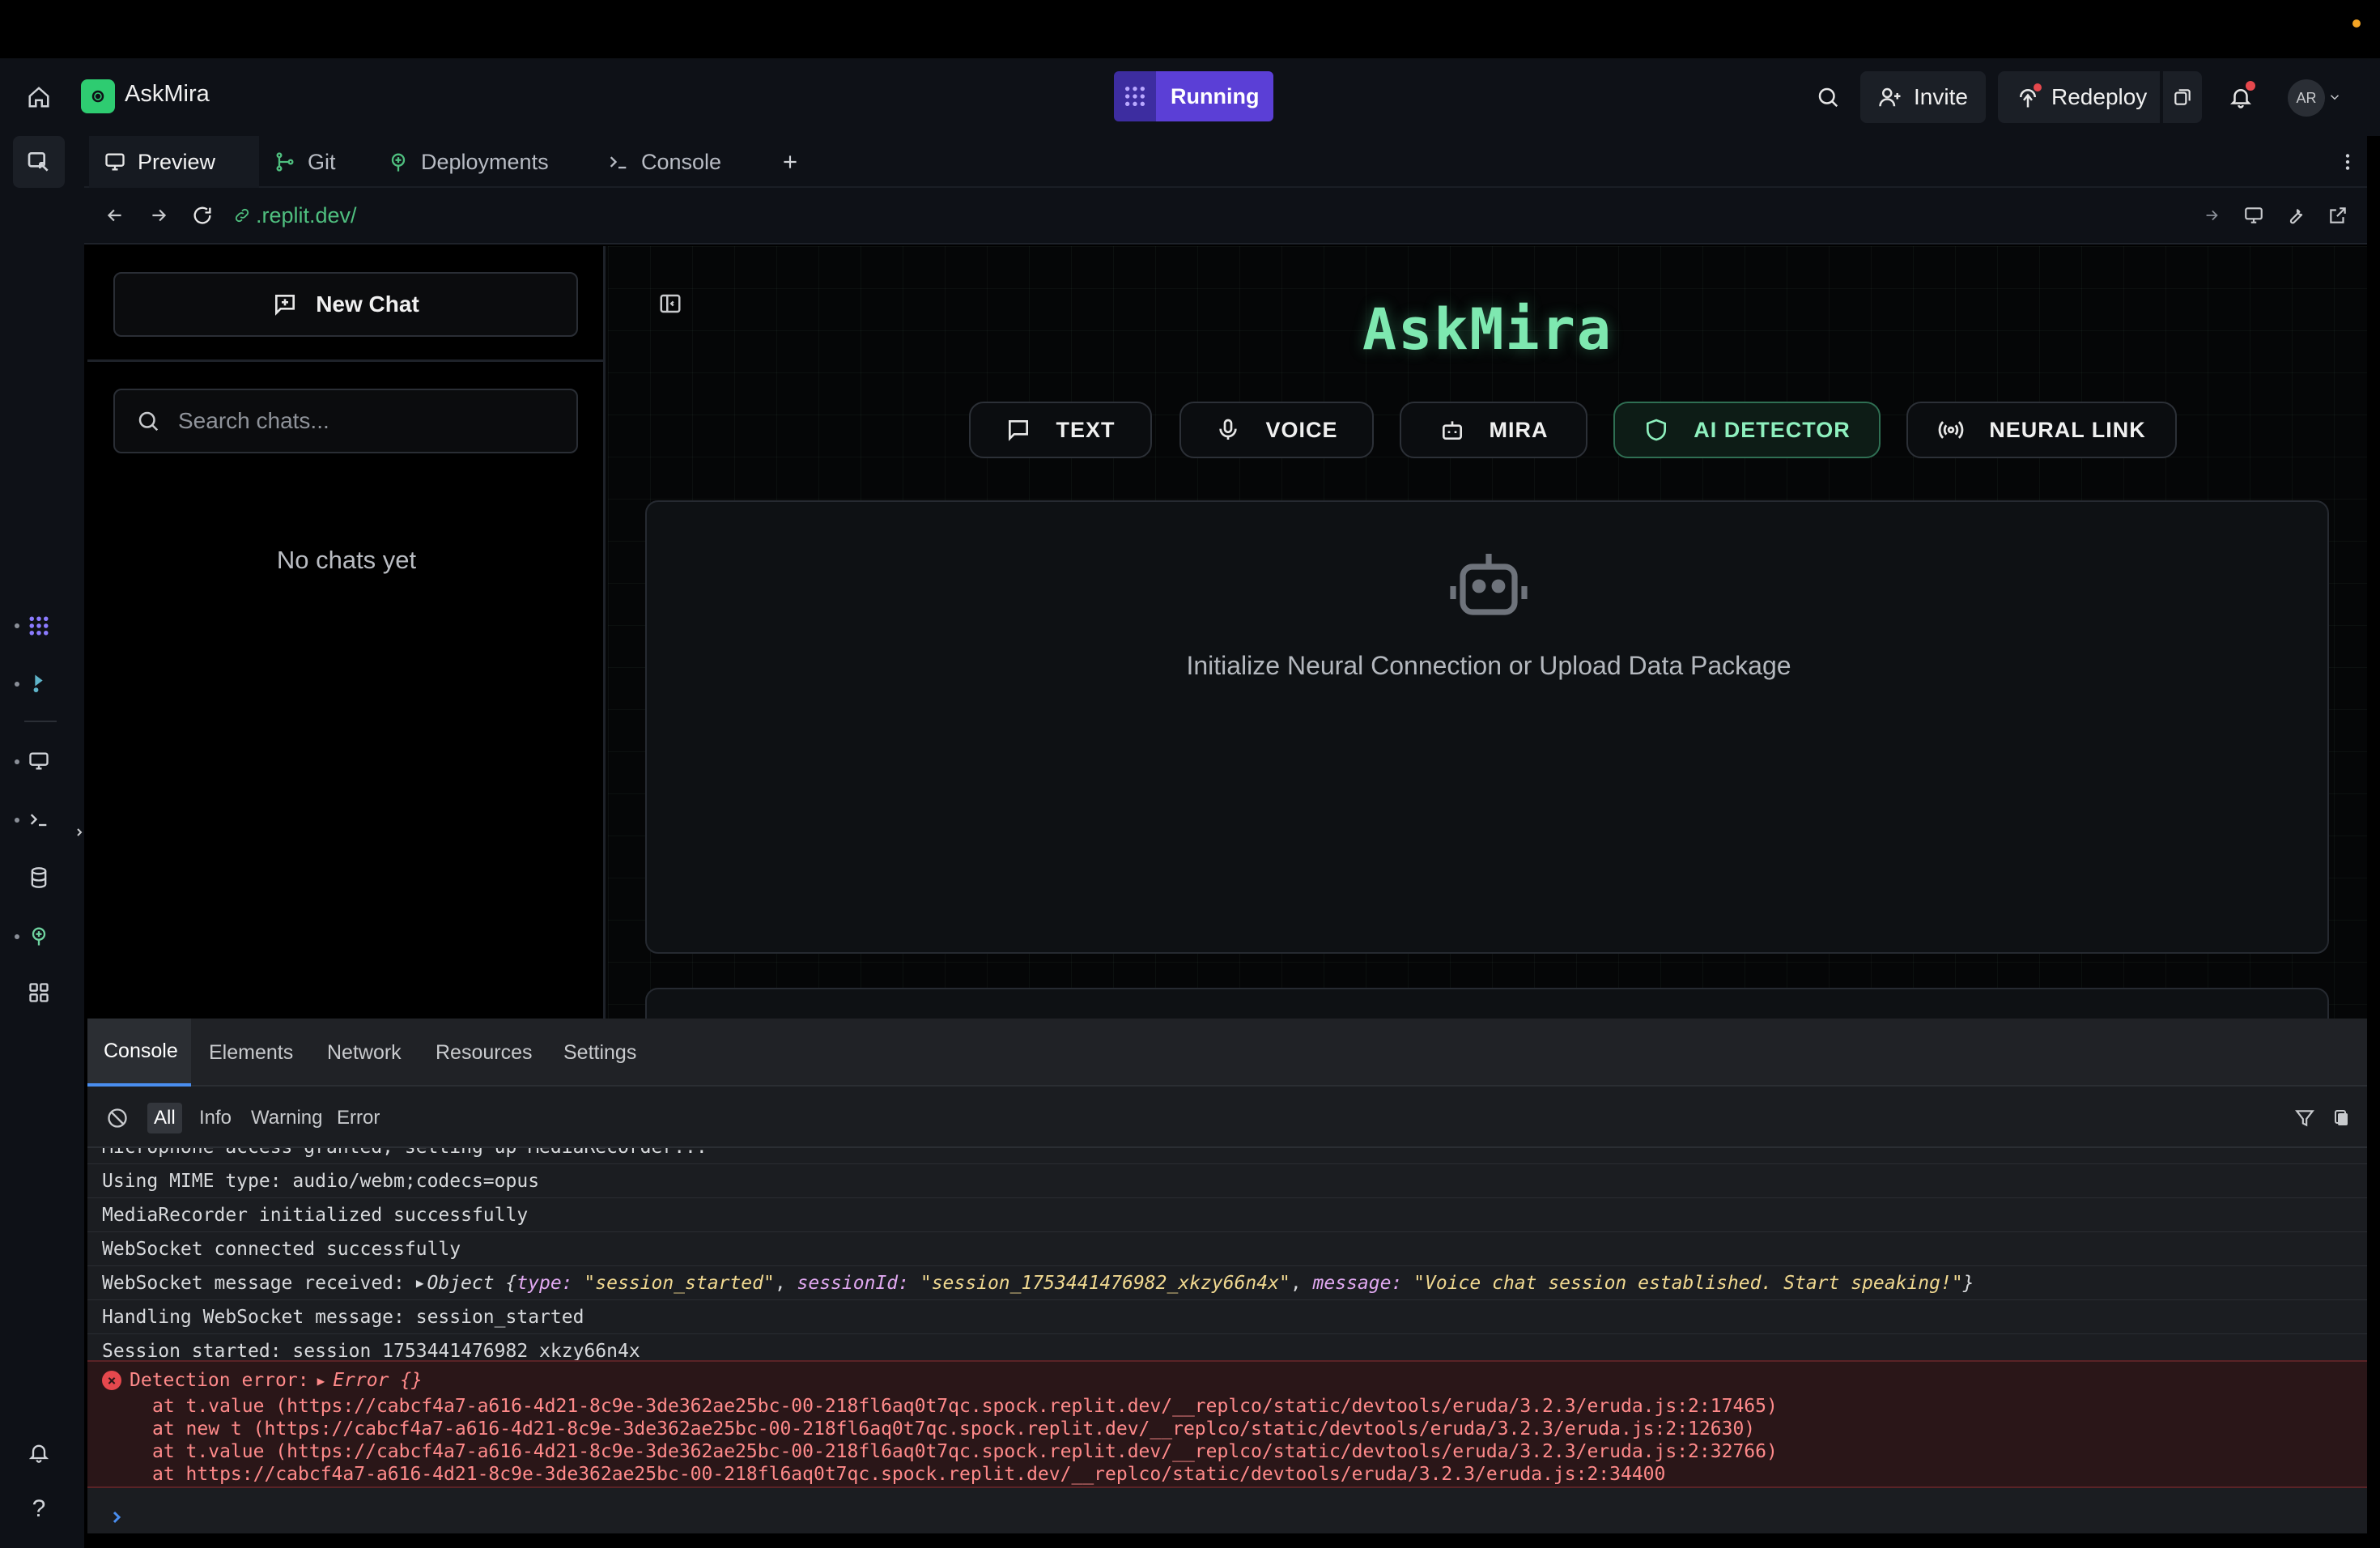 The image size is (2380, 1548). I want to click on workspace-tabs: Preview Git Deployments Console, so click(1226, 162).